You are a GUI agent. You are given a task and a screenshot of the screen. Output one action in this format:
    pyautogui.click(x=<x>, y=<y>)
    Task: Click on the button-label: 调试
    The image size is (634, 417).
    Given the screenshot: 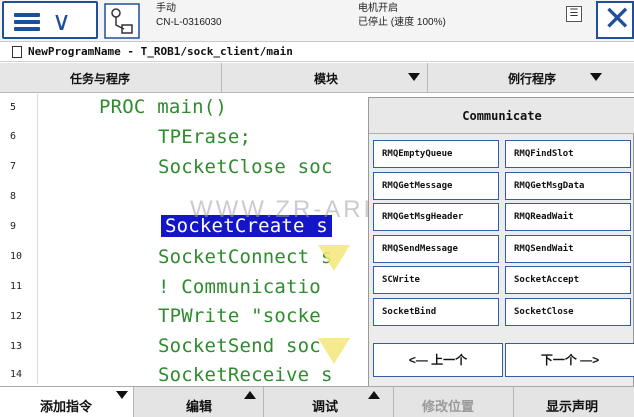 What is the action you would take?
    pyautogui.click(x=325, y=406)
    